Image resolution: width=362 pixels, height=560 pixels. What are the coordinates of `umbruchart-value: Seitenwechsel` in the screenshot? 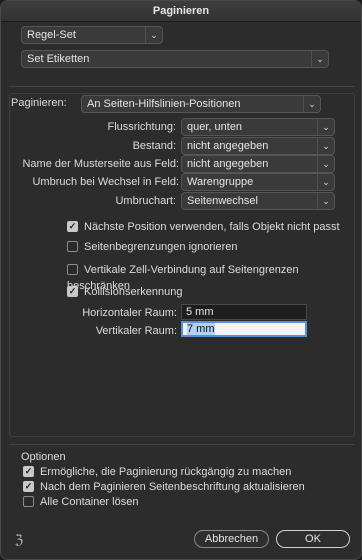 It's located at (222, 201).